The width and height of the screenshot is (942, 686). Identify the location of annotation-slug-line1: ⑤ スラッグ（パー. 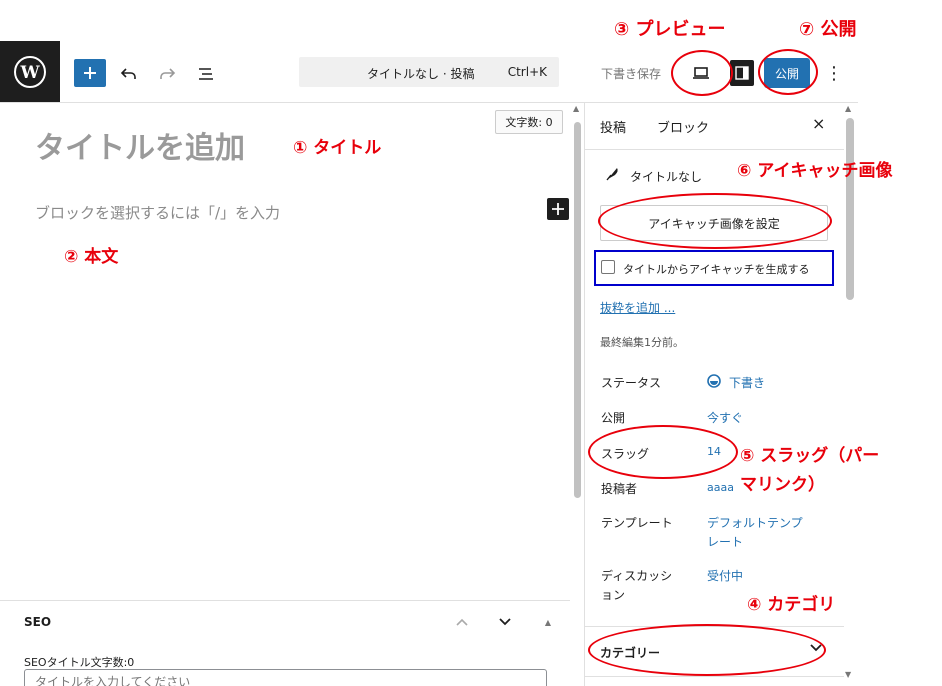
(810, 456).